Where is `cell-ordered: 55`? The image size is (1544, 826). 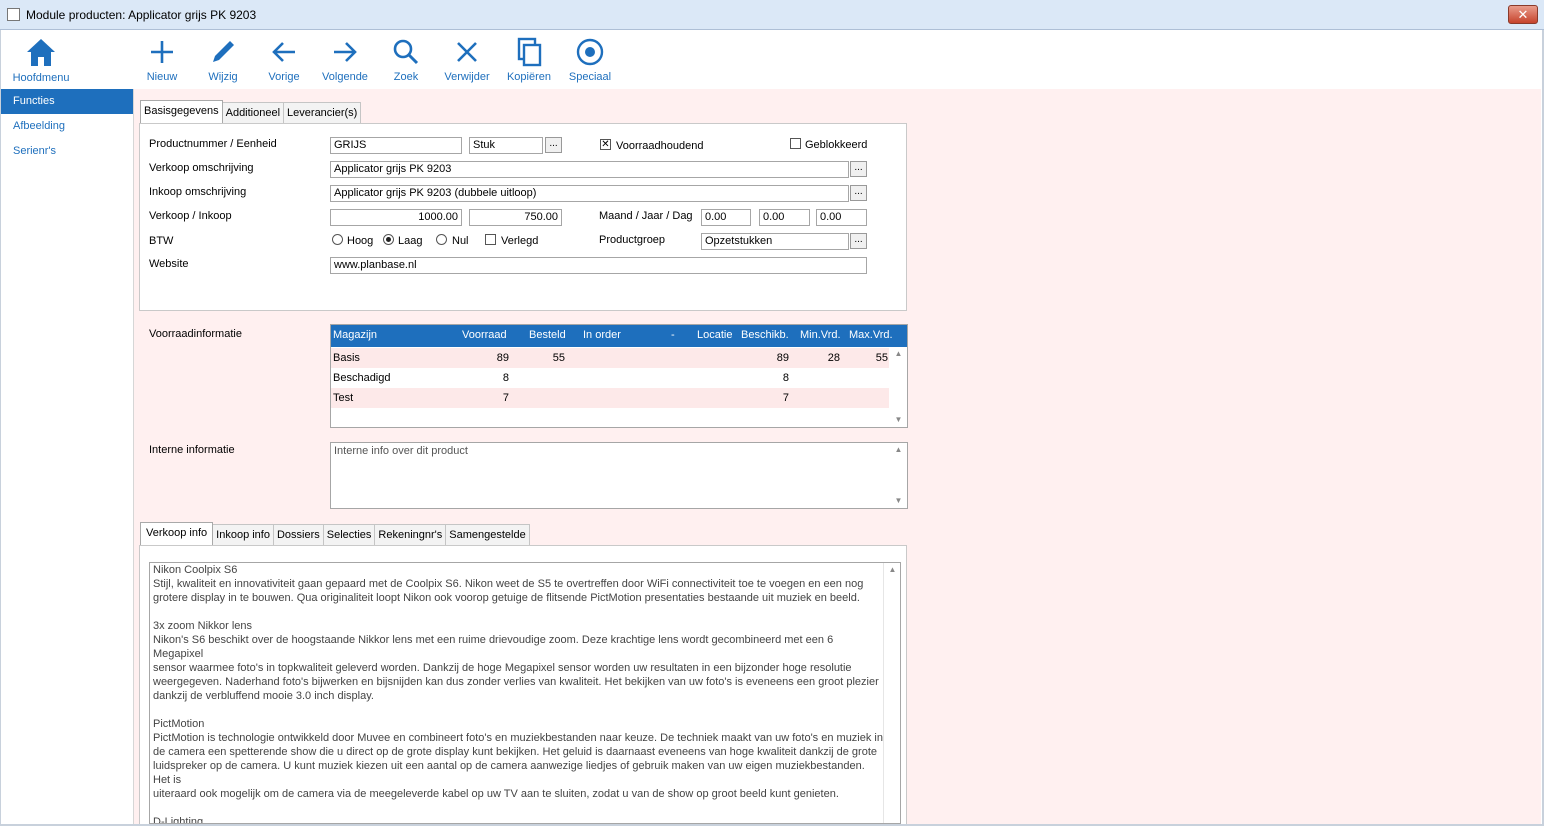
cell-ordered: 55 is located at coordinates (558, 358).